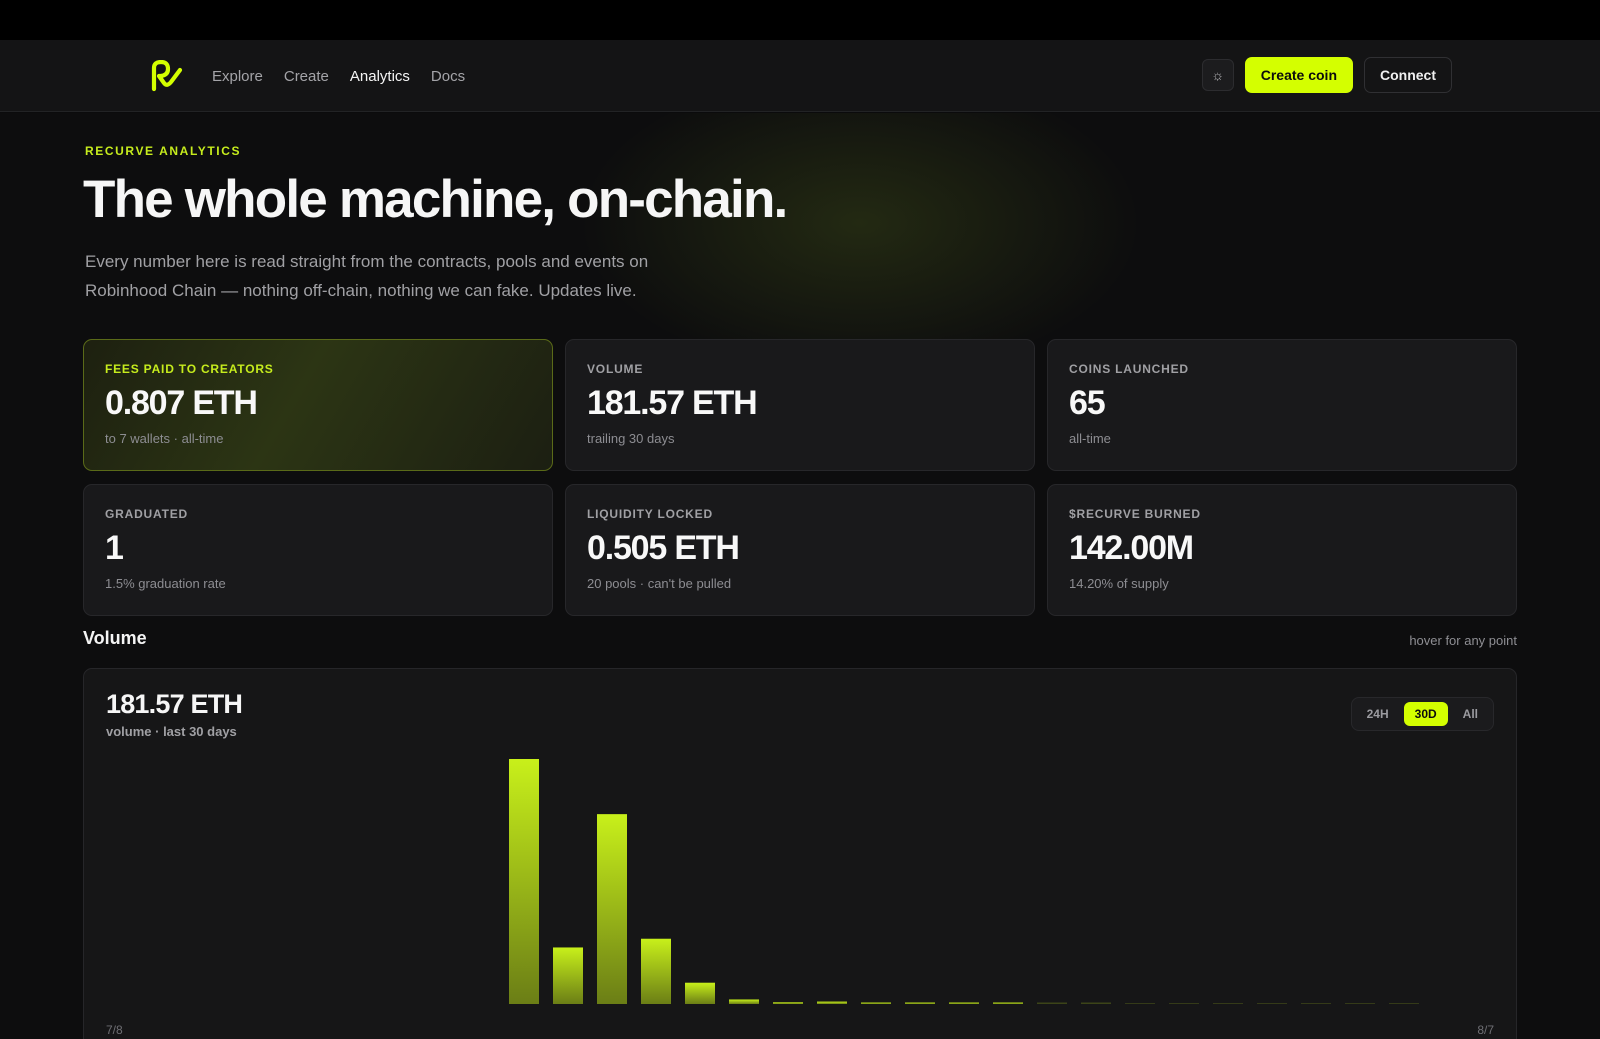 Image resolution: width=1600 pixels, height=1039 pixels. What do you see at coordinates (181, 403) in the screenshot?
I see `stat-value: 0.807 ETH` at bounding box center [181, 403].